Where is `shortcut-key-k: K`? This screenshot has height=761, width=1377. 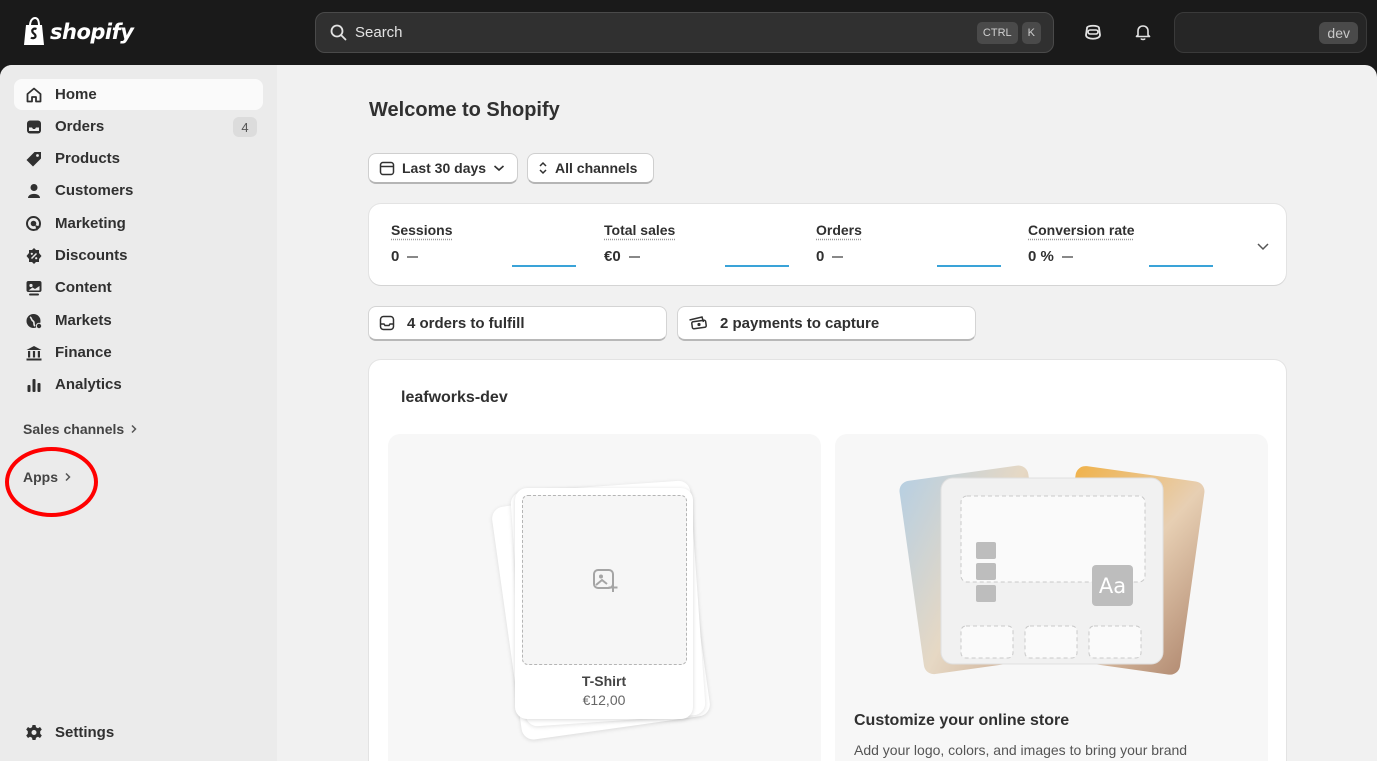 shortcut-key-k: K is located at coordinates (1031, 33).